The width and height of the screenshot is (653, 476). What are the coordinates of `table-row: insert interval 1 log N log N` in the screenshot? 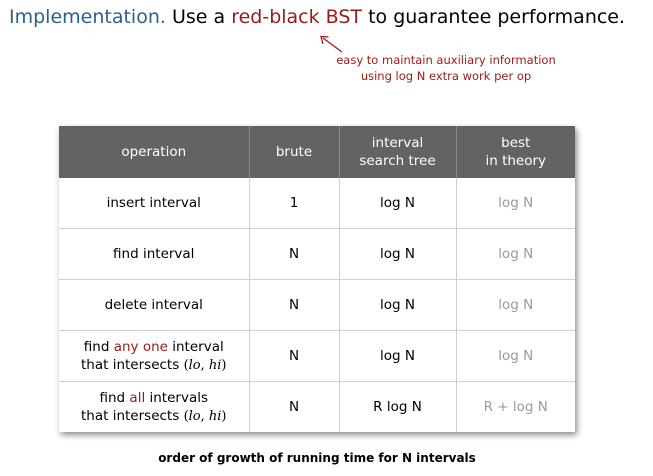 It's located at (317, 203).